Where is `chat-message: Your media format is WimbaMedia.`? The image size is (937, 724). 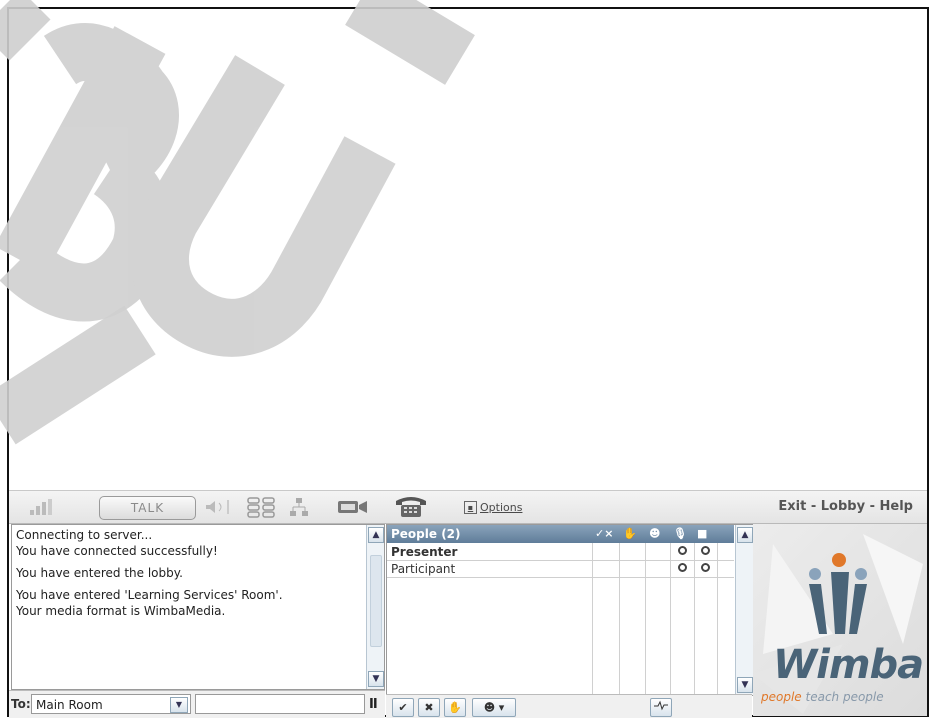
chat-message: Your media format is WimbaMedia. is located at coordinates (121, 611).